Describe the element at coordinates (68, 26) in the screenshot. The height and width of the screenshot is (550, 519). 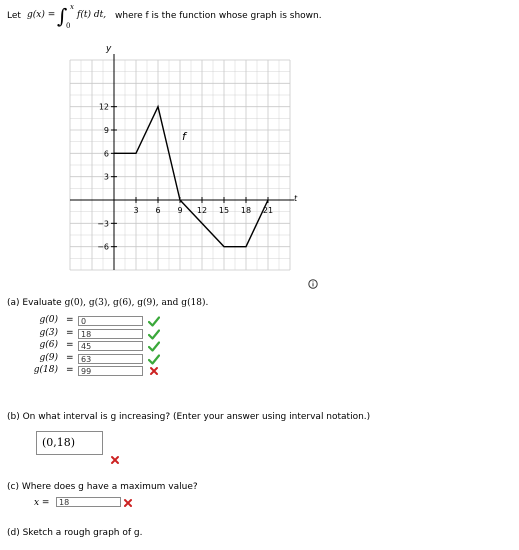
I see `integral-lower-limit: 0` at that location.